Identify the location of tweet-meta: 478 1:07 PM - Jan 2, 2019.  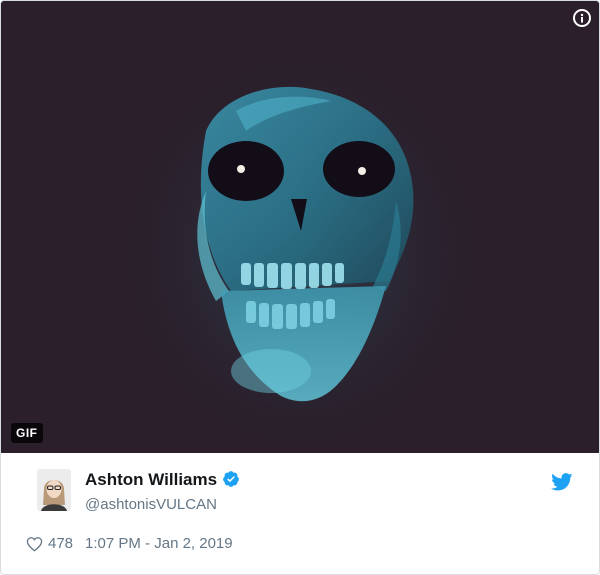
(129, 543).